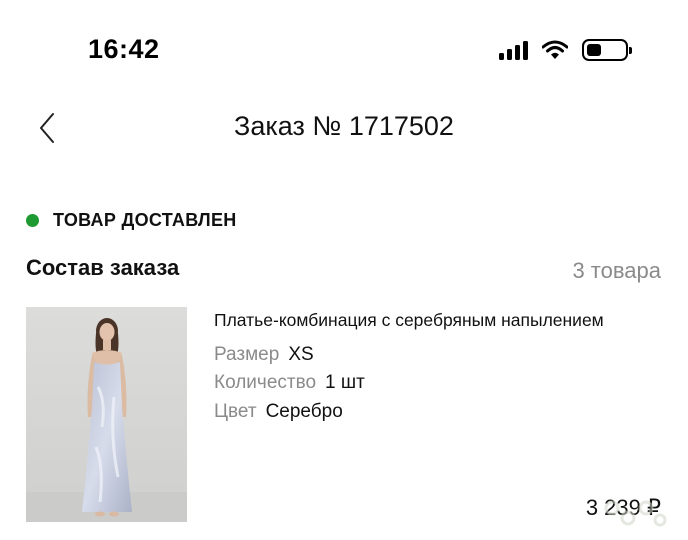  What do you see at coordinates (304, 411) in the screenshot?
I see `color-value: Серебро` at bounding box center [304, 411].